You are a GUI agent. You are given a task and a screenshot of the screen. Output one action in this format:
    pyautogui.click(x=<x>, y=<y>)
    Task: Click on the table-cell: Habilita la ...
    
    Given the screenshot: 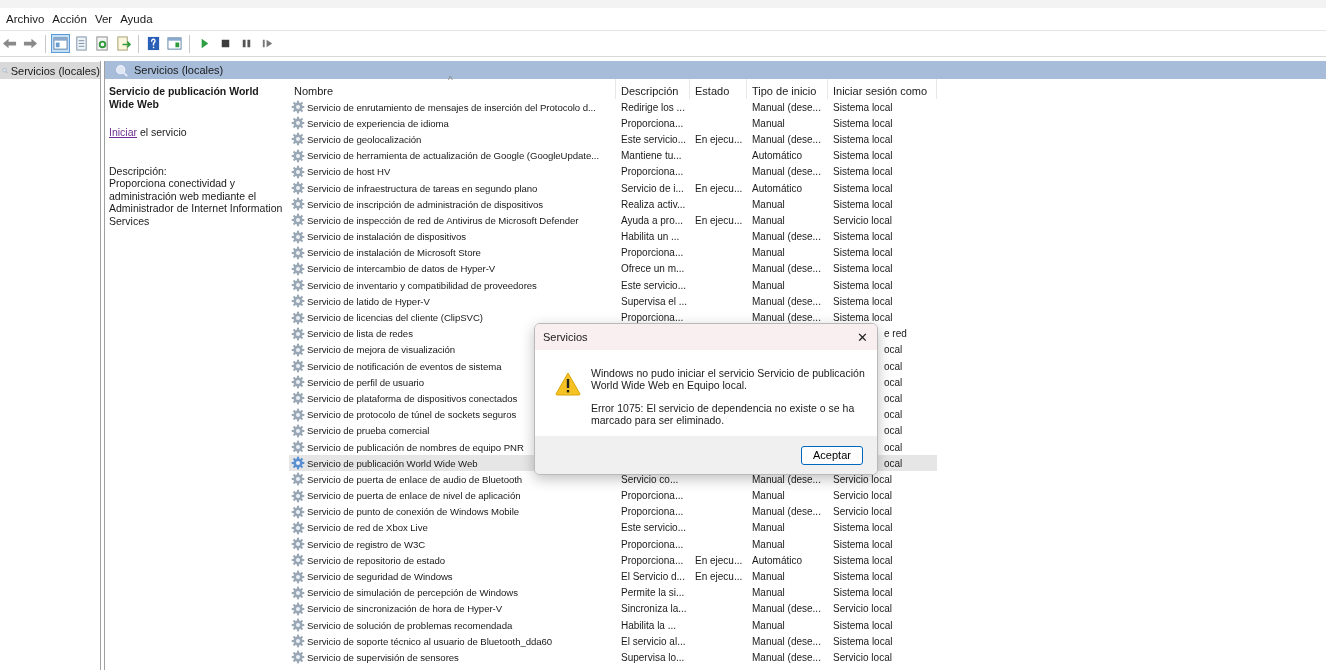 What is the action you would take?
    pyautogui.click(x=649, y=625)
    